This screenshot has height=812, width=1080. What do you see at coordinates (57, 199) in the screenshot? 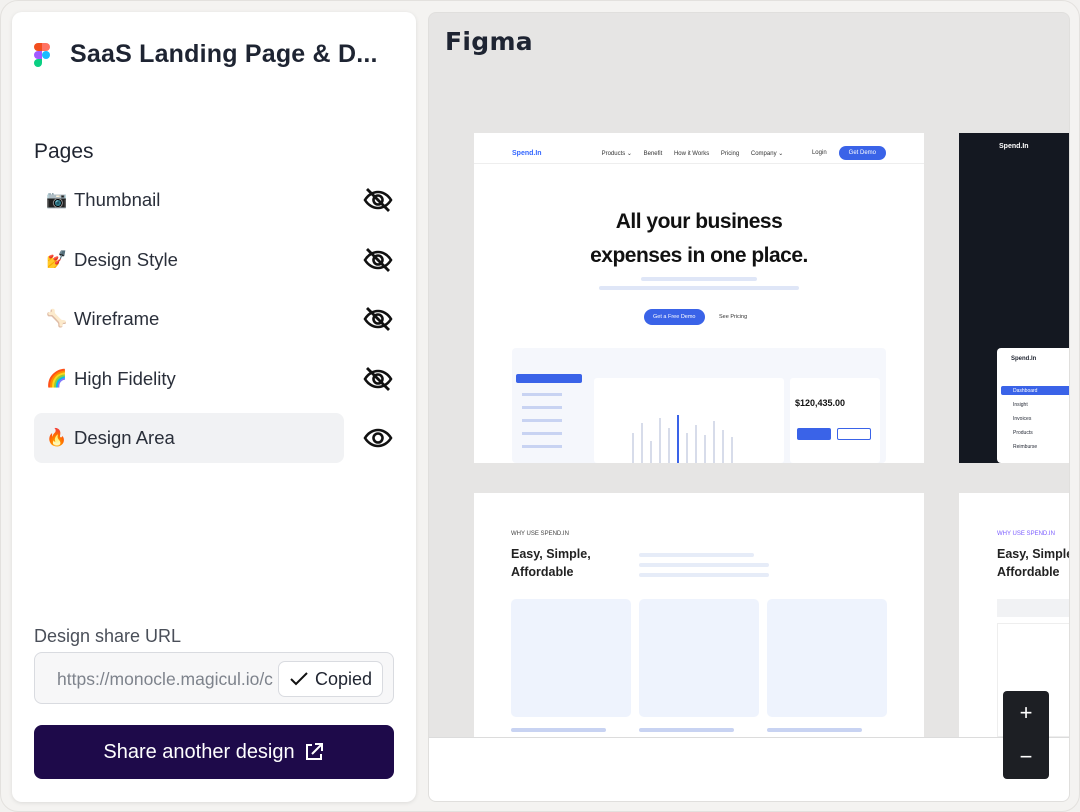
I see `camera-icon: 📷` at bounding box center [57, 199].